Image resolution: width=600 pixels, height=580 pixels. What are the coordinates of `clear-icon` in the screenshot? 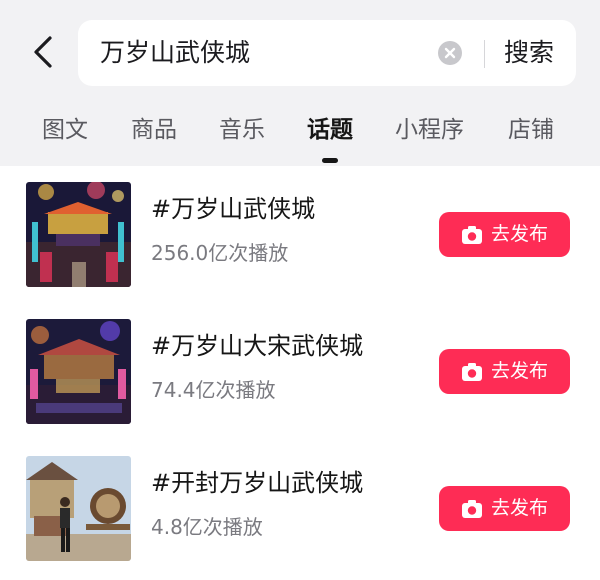 It's located at (450, 53).